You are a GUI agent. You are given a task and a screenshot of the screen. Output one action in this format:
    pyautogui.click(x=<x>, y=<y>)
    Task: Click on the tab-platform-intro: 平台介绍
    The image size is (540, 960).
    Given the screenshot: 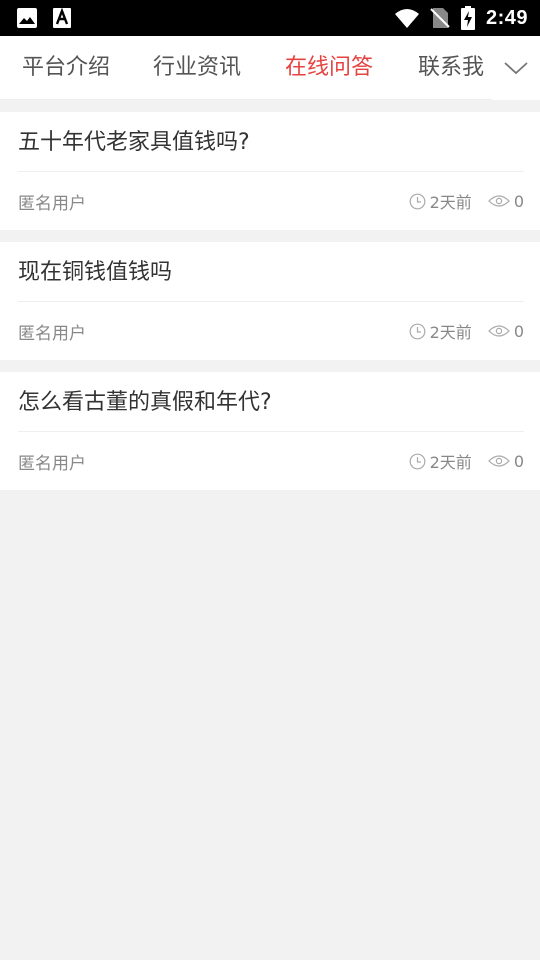 What is the action you would take?
    pyautogui.click(x=66, y=68)
    